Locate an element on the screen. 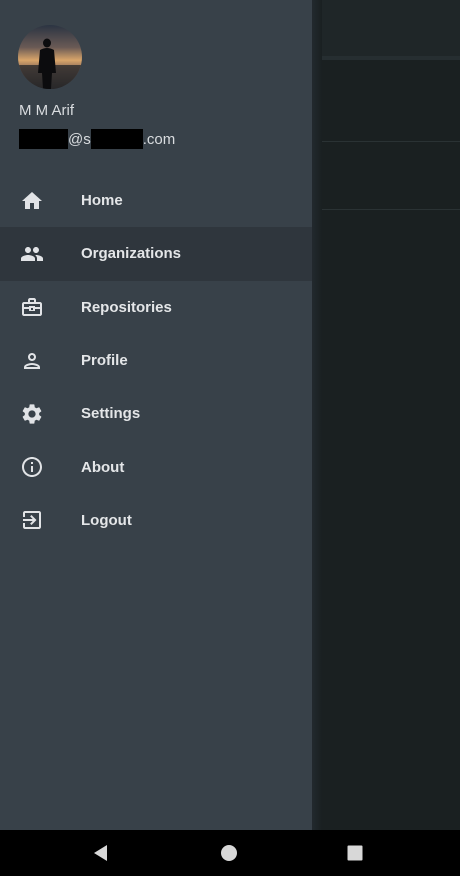 The image size is (460, 876). menu-item-repositories: Repositories is located at coordinates (156, 307).